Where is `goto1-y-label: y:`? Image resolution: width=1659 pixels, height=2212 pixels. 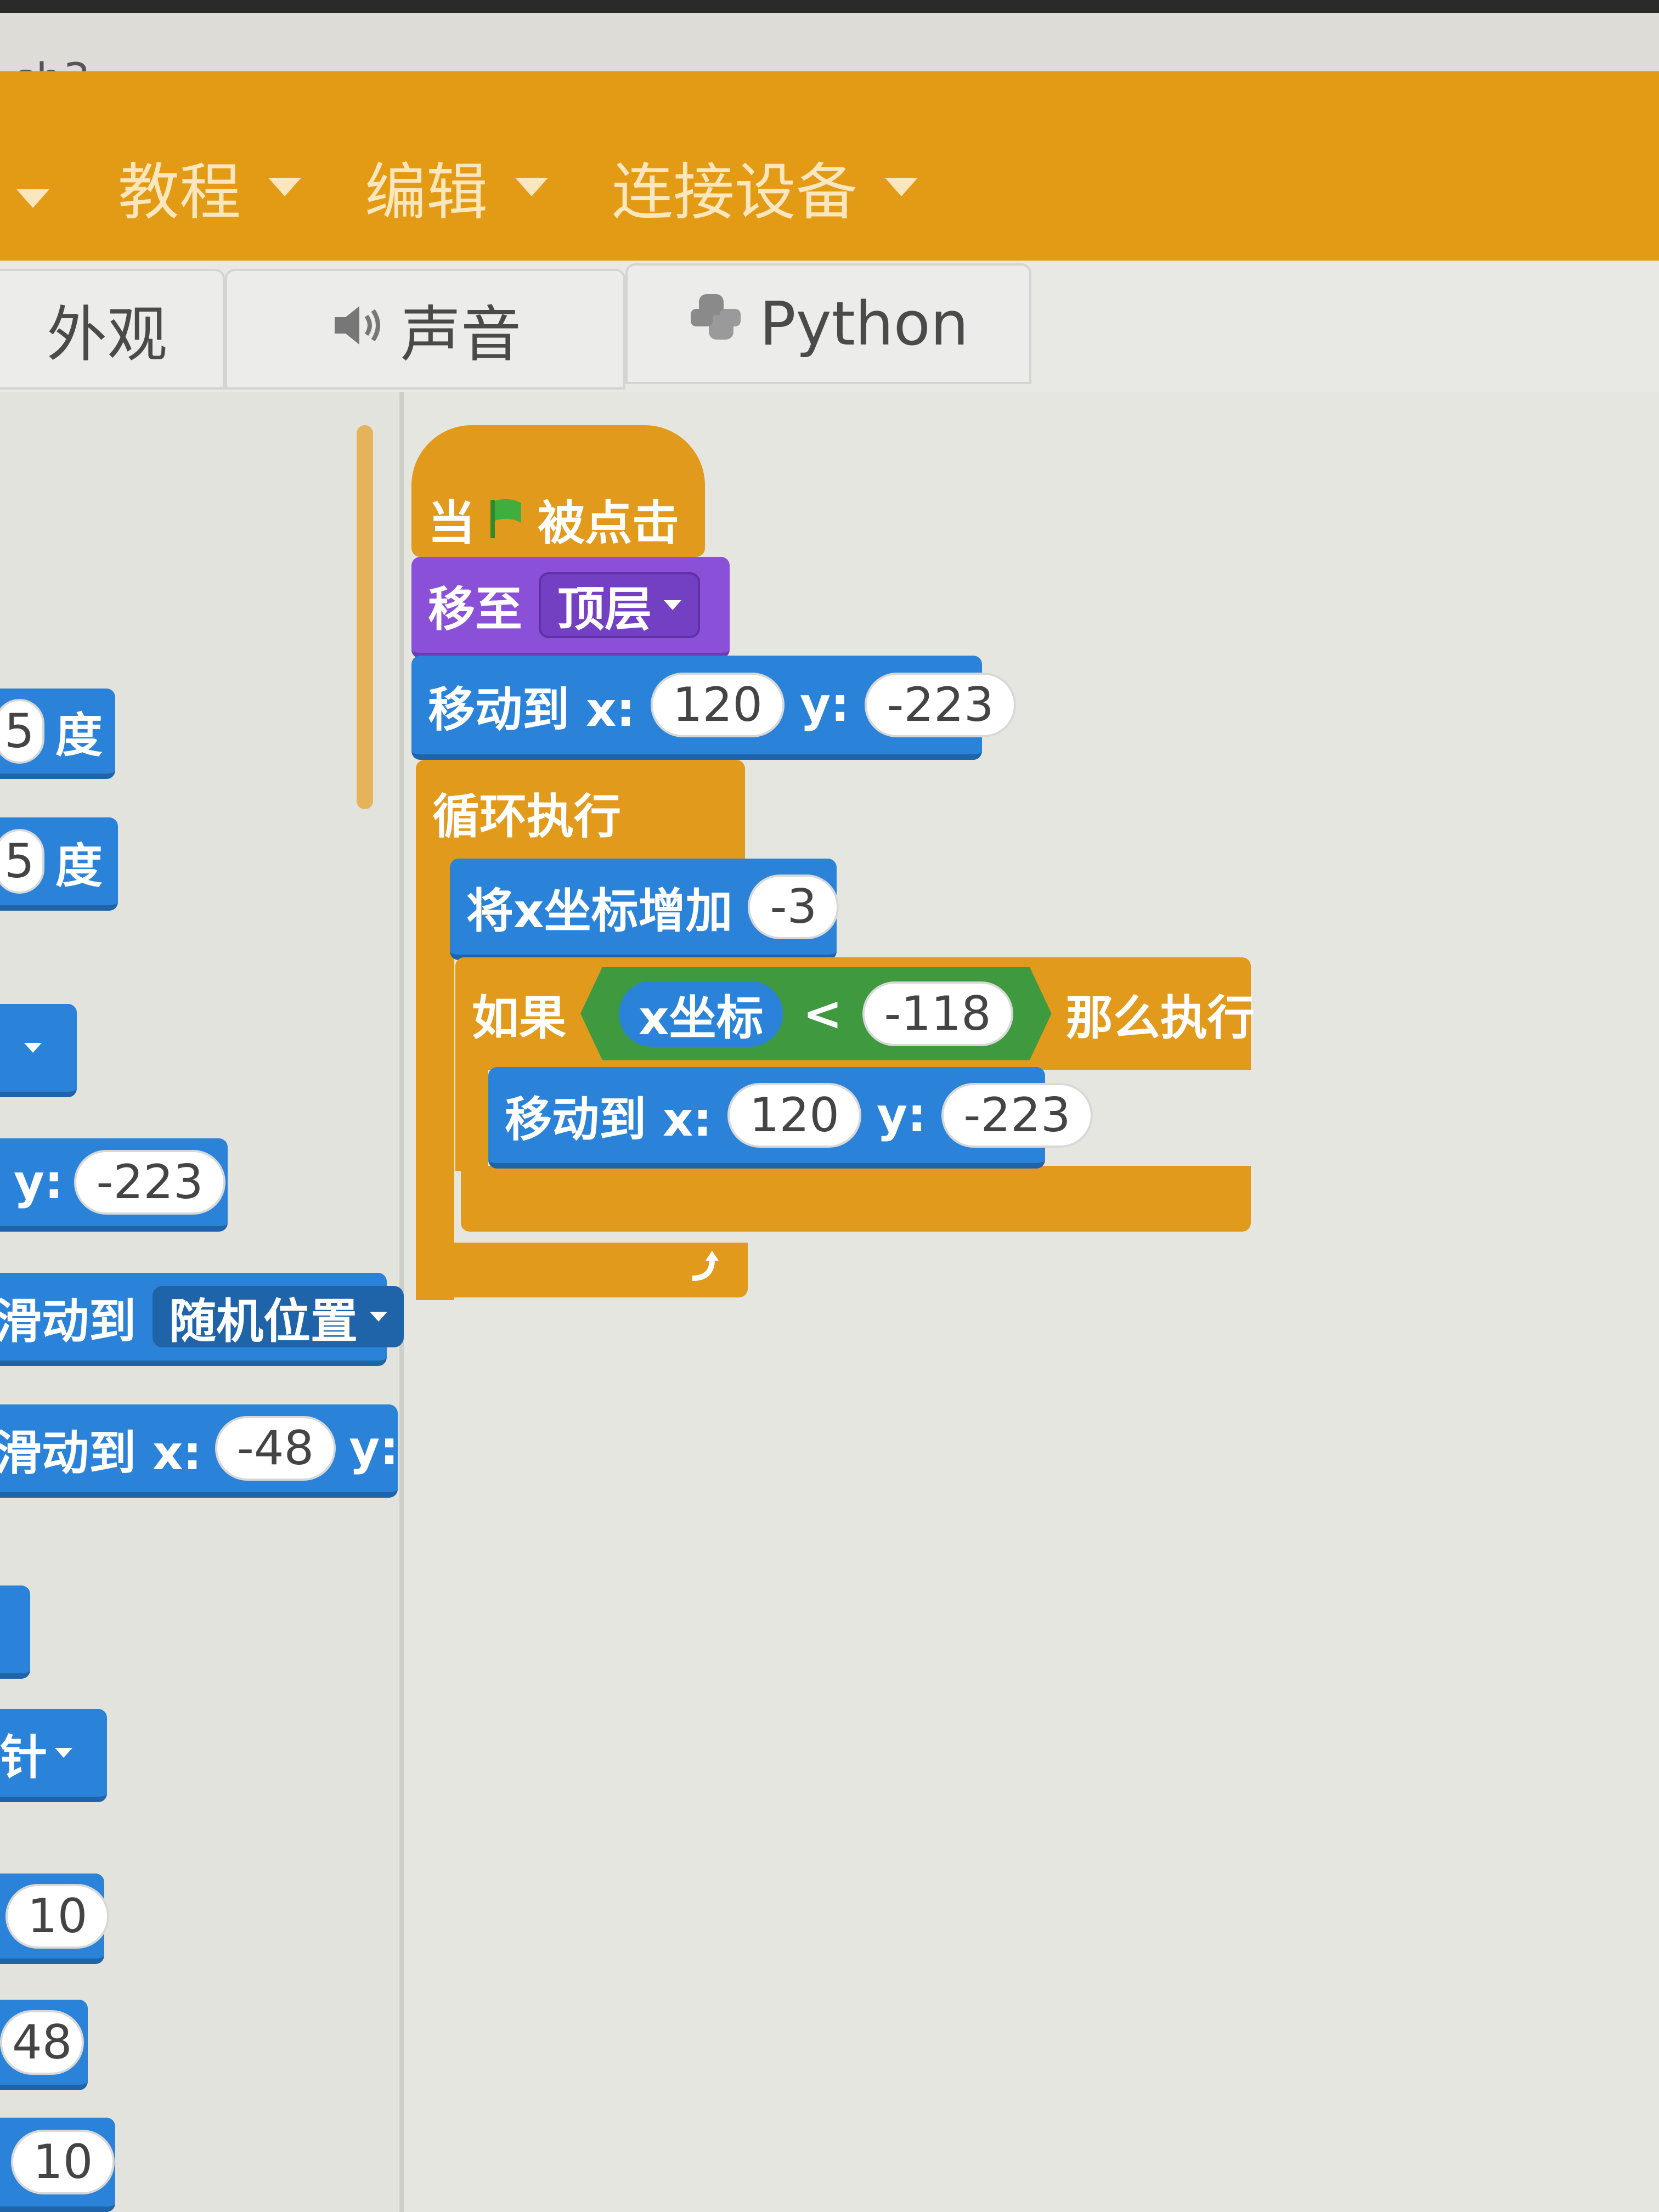
goto1-y-label: y: is located at coordinates (825, 705).